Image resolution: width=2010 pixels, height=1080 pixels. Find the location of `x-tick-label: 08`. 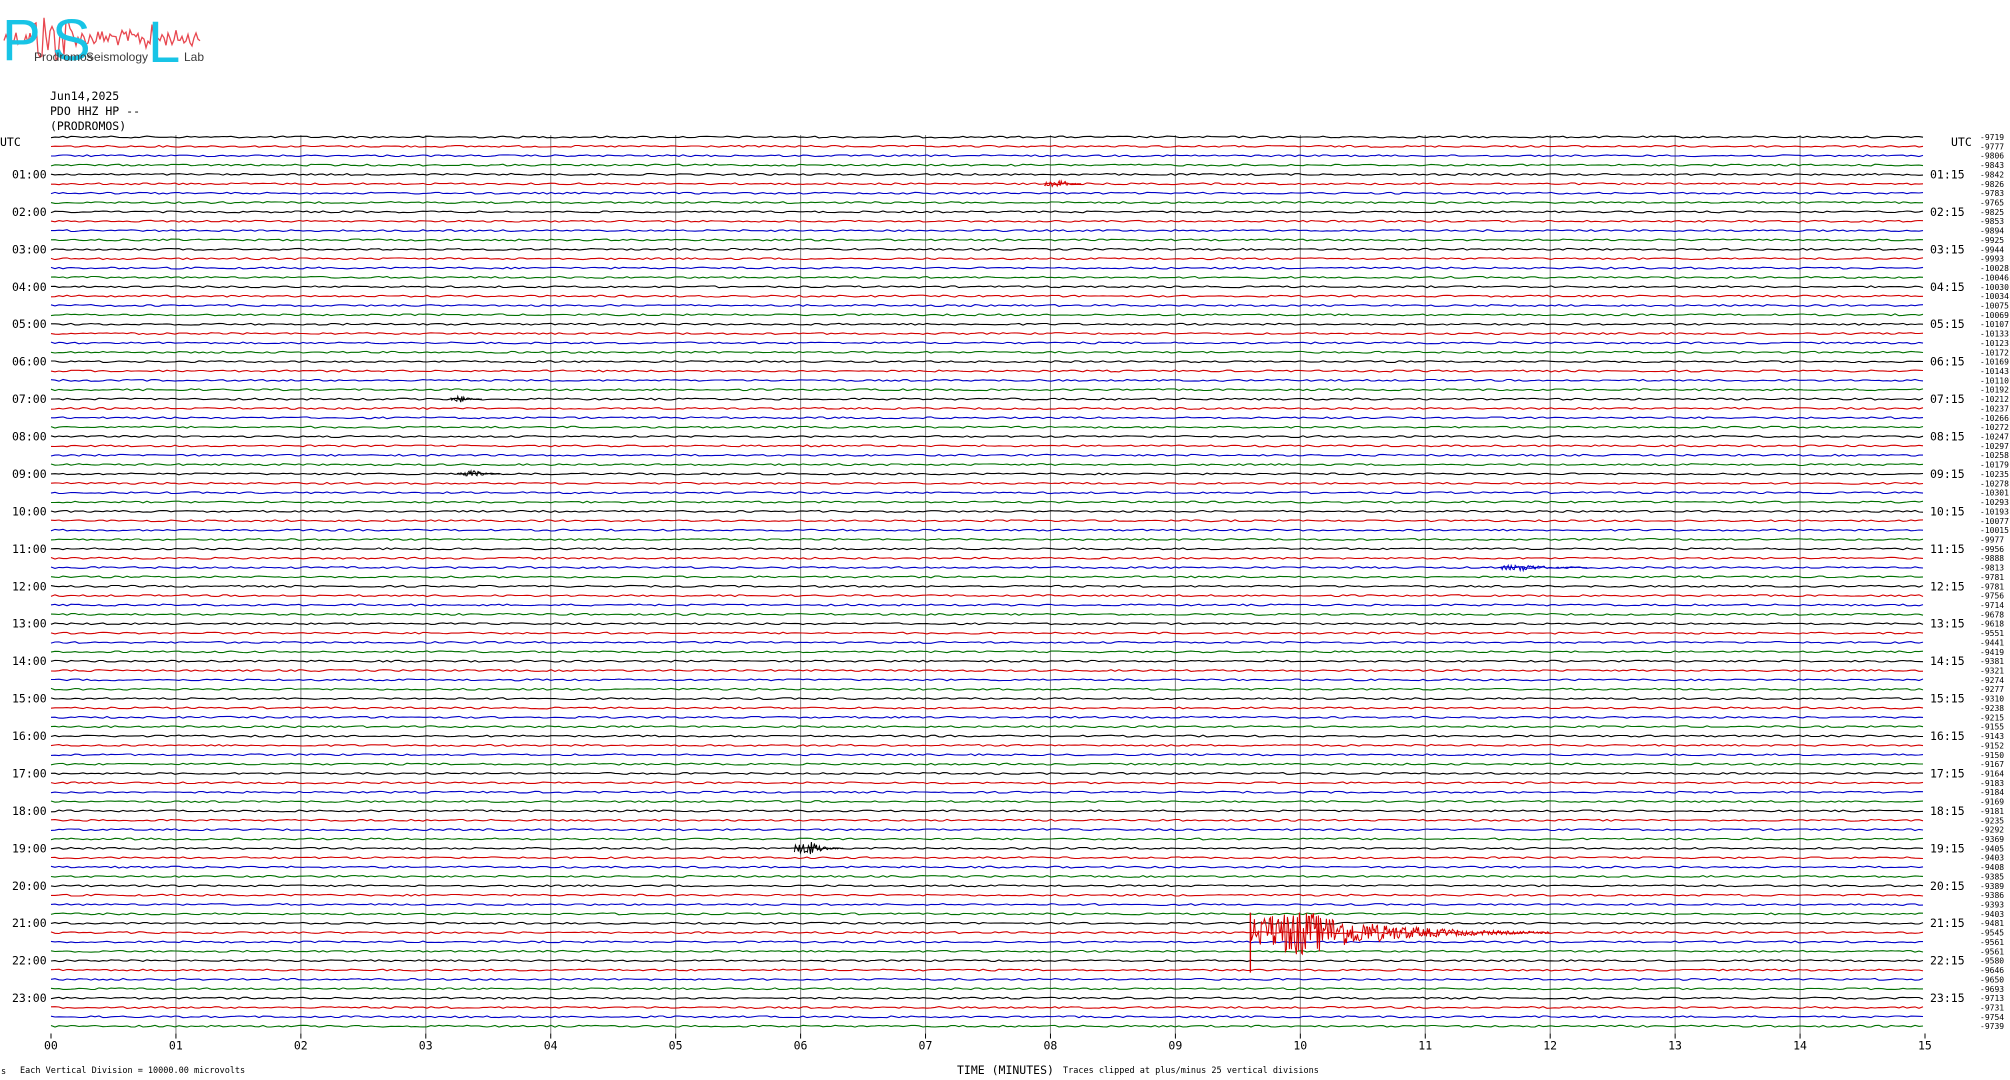

x-tick-label: 08 is located at coordinates (1050, 1046).